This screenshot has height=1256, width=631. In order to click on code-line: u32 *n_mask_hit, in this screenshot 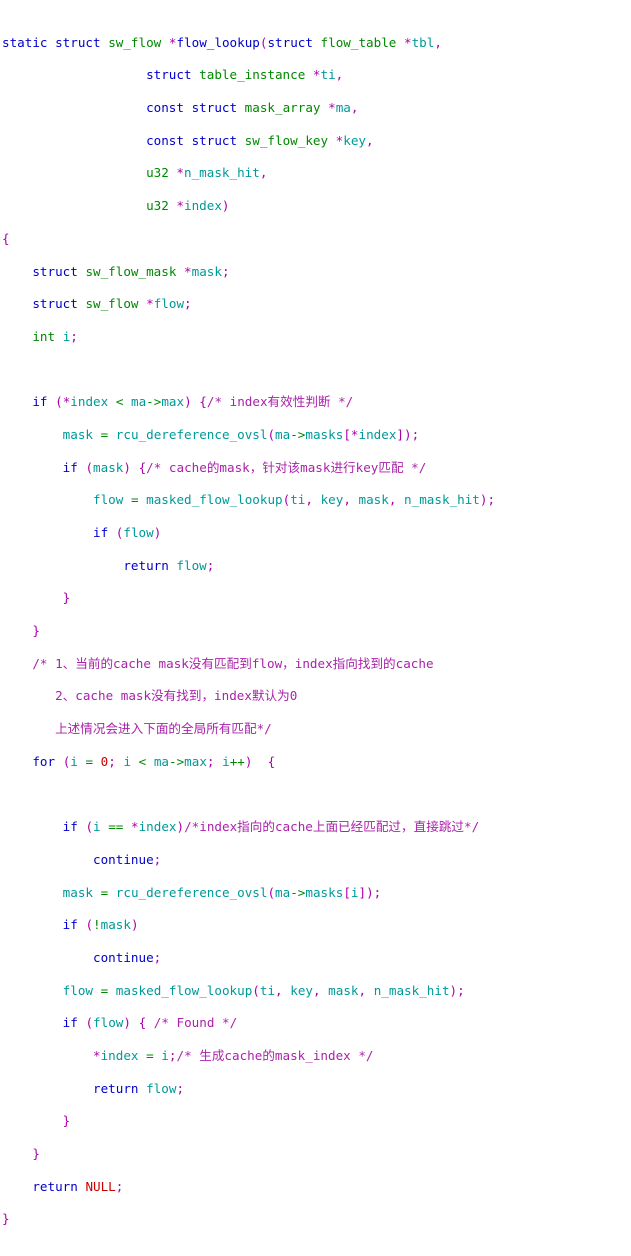, I will do `click(207, 173)`.